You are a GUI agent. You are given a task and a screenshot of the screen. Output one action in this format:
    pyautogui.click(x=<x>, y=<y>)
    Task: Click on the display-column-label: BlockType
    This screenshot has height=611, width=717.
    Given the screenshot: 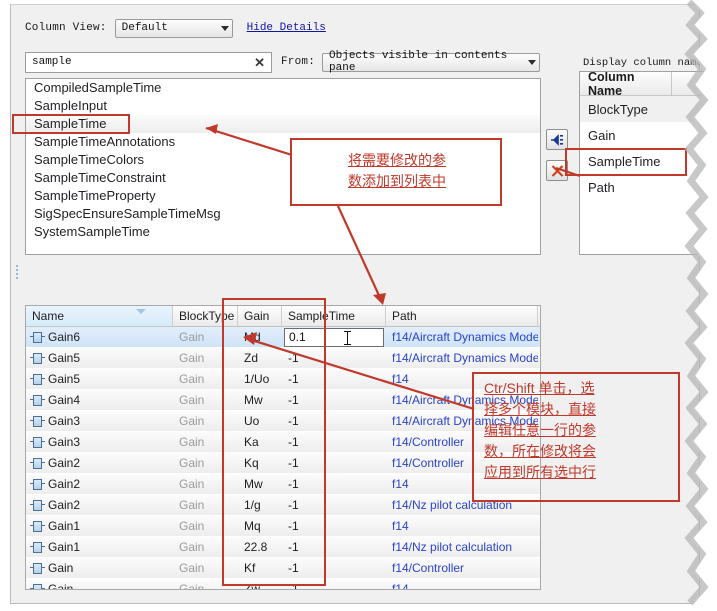 What is the action you would take?
    pyautogui.click(x=618, y=109)
    